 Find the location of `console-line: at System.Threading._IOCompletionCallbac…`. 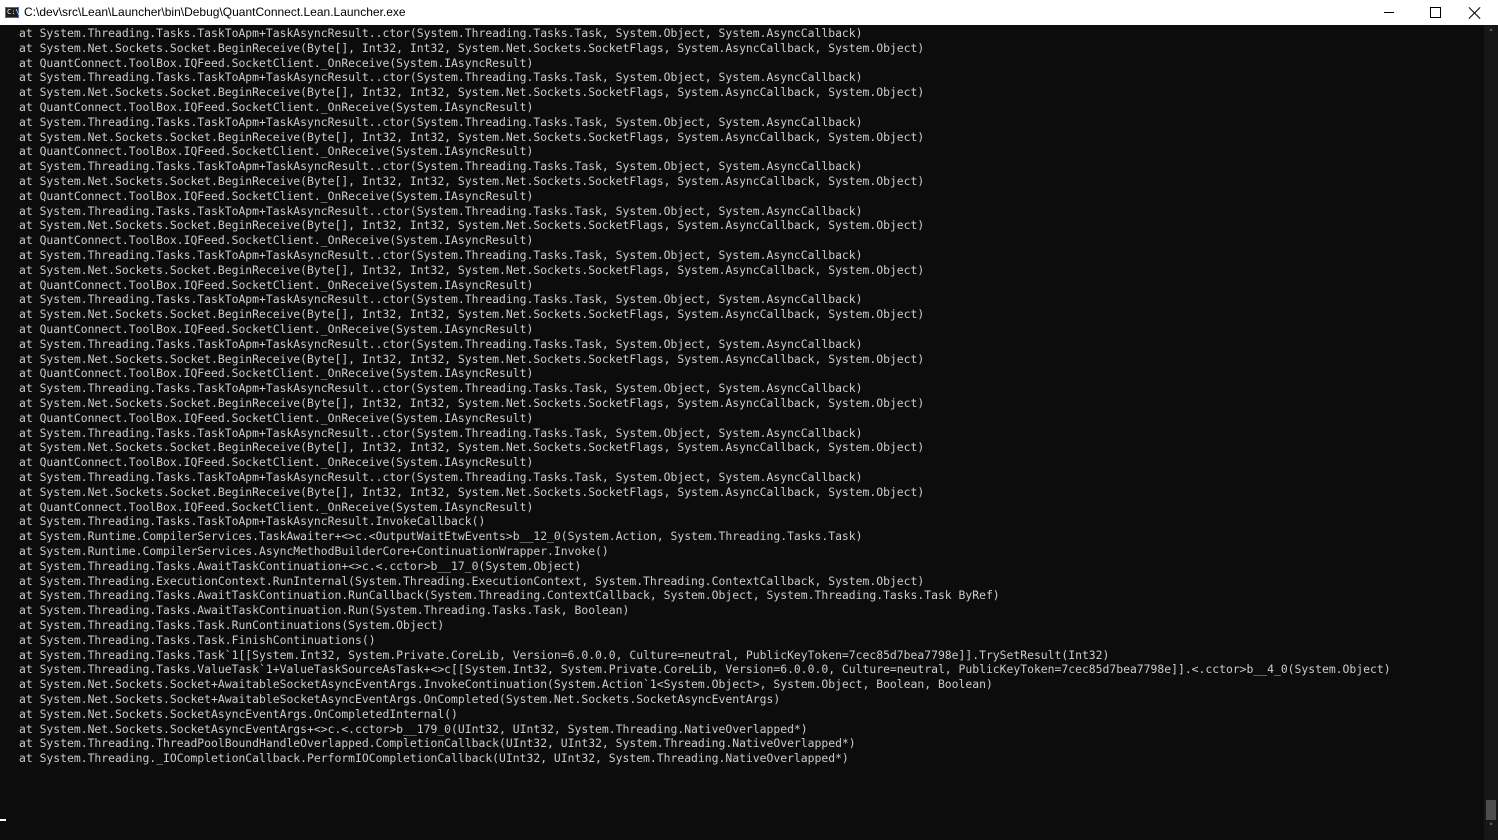

console-line: at System.Threading._IOCompletionCallbac… is located at coordinates (434, 758).